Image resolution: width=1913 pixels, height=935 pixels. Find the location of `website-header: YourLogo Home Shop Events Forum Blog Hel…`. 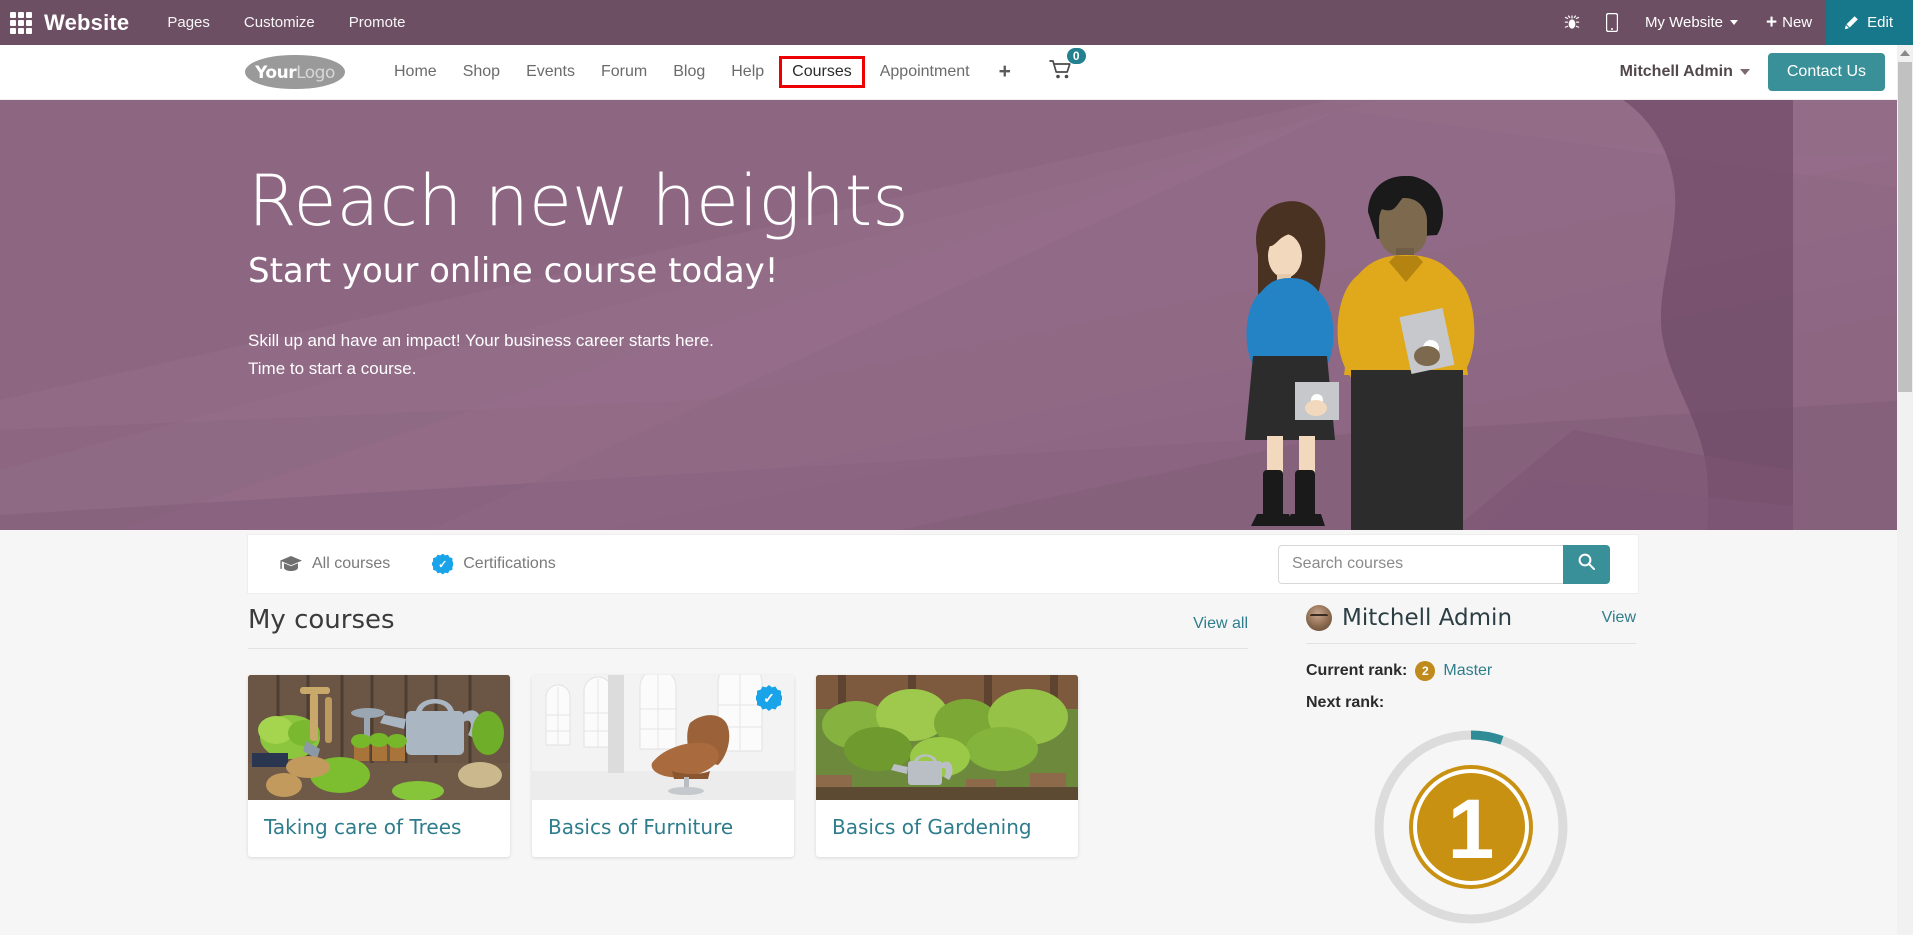

website-header: YourLogo Home Shop Events Forum Blog Hel… is located at coordinates (956, 72).